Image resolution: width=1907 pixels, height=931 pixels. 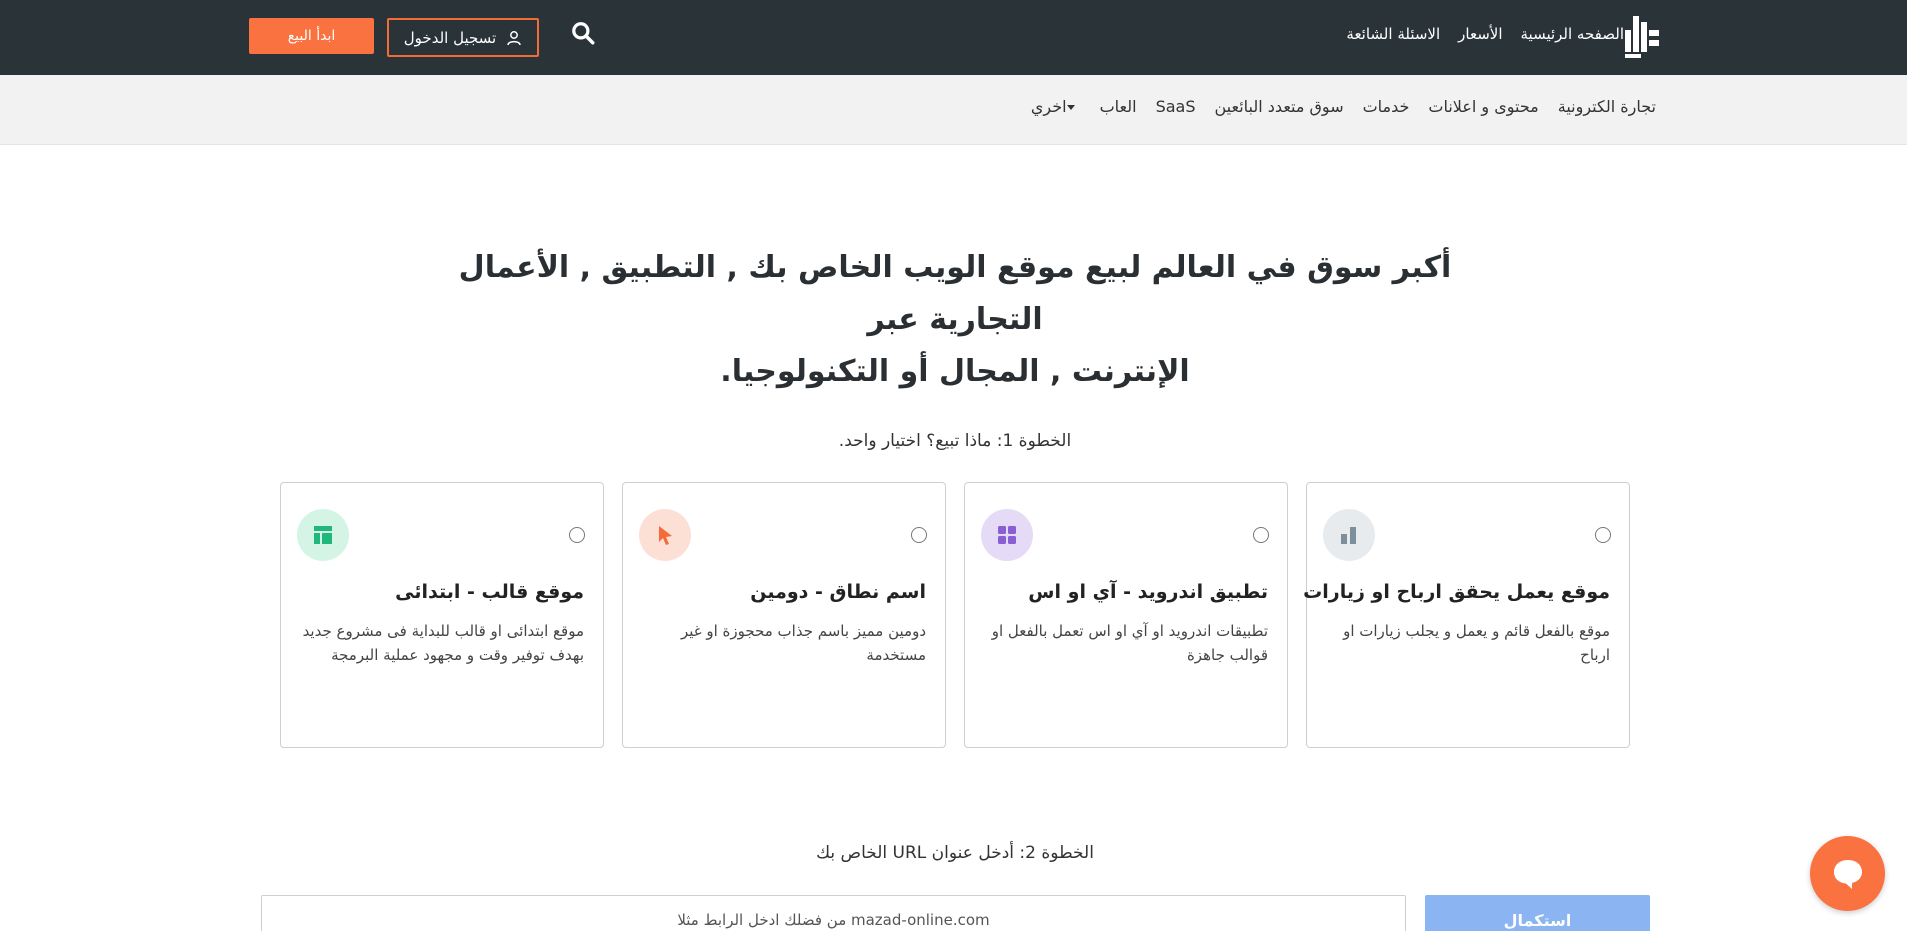 What do you see at coordinates (323, 535) in the screenshot?
I see `layout-template-icon` at bounding box center [323, 535].